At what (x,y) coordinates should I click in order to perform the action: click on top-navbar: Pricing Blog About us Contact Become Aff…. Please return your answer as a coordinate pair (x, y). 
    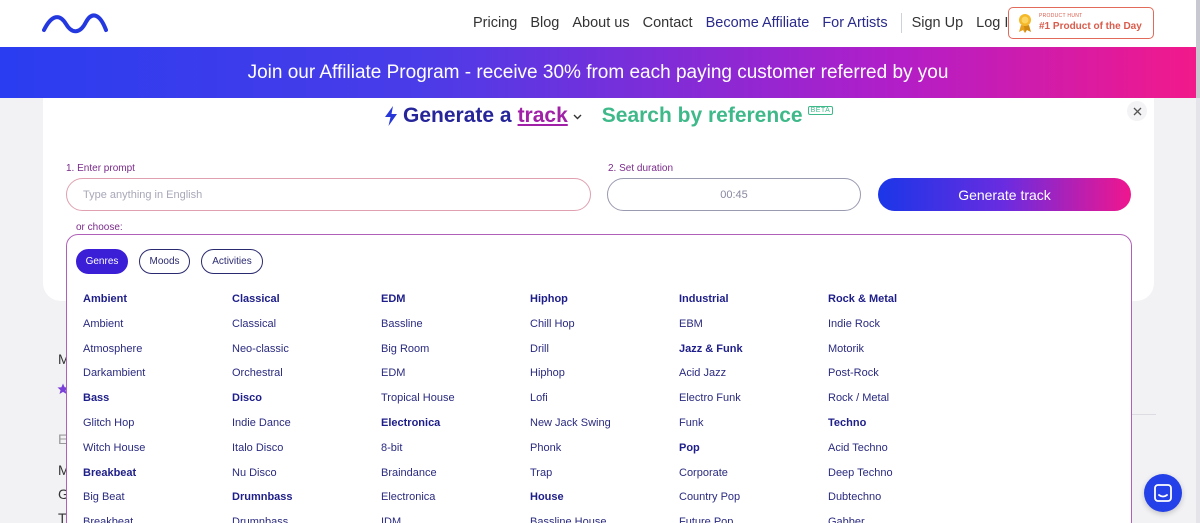
    Looking at the image, I should click on (600, 23).